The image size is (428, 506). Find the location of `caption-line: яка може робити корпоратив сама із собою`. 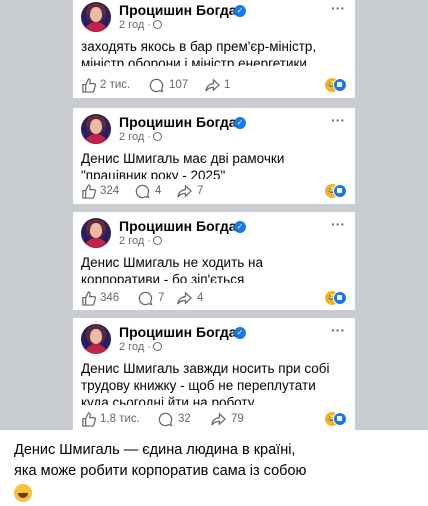

caption-line: яка може робити корпоратив сама із собою is located at coordinates (160, 471).